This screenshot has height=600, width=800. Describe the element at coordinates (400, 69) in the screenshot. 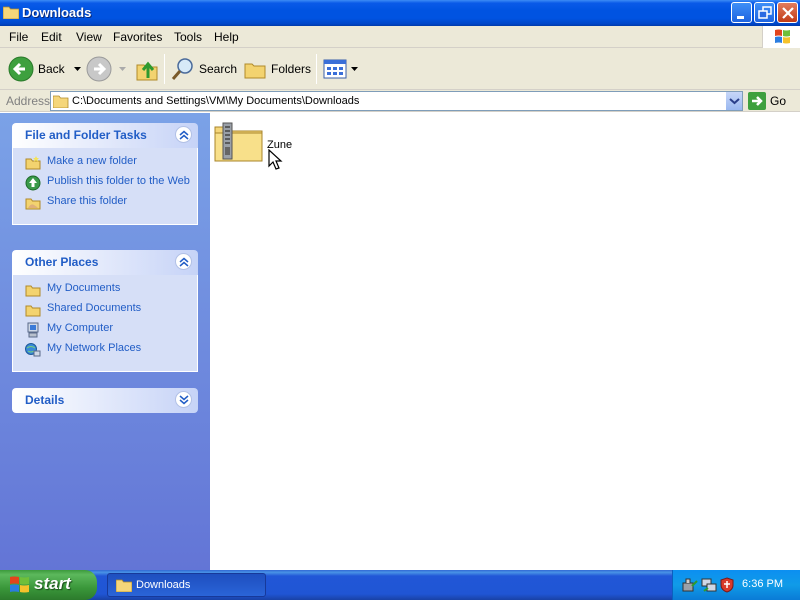

I see `toolbar: Back Search Folders` at that location.